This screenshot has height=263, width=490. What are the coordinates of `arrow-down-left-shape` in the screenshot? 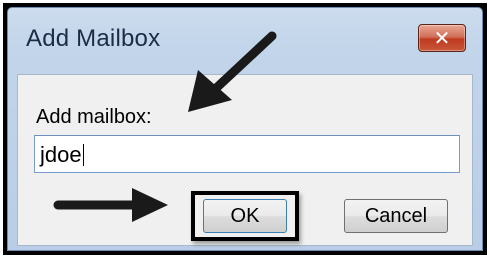 It's located at (232, 71).